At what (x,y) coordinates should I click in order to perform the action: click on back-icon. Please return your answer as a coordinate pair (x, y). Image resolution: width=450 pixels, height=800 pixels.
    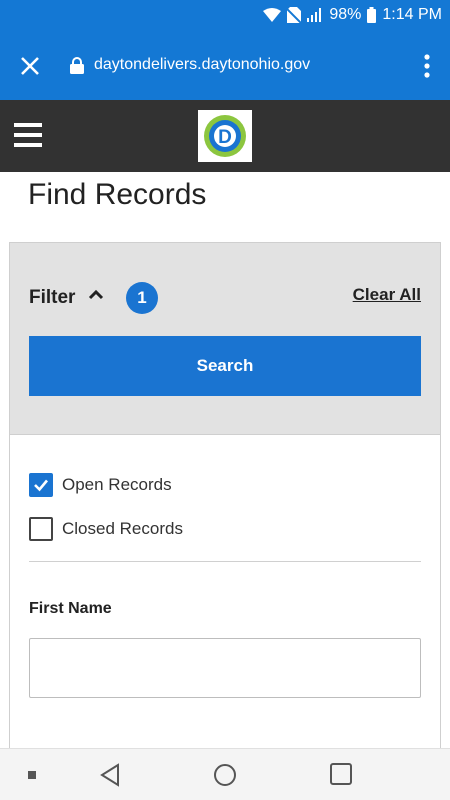
    Looking at the image, I should click on (110, 775).